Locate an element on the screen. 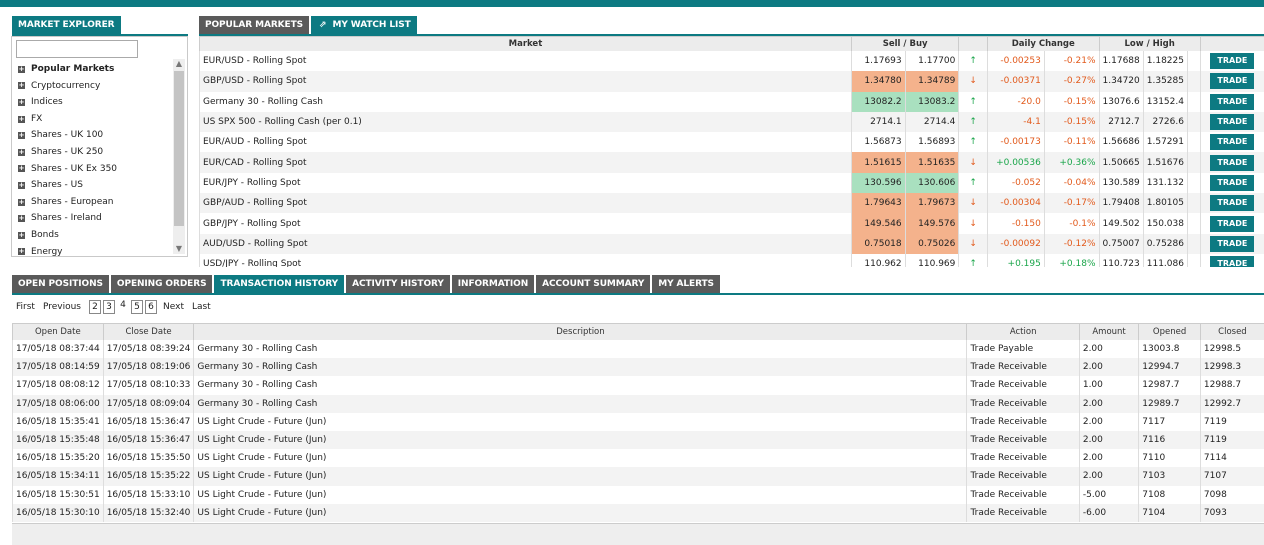 The image size is (1264, 545). buy-price: 130.606 is located at coordinates (931, 183).